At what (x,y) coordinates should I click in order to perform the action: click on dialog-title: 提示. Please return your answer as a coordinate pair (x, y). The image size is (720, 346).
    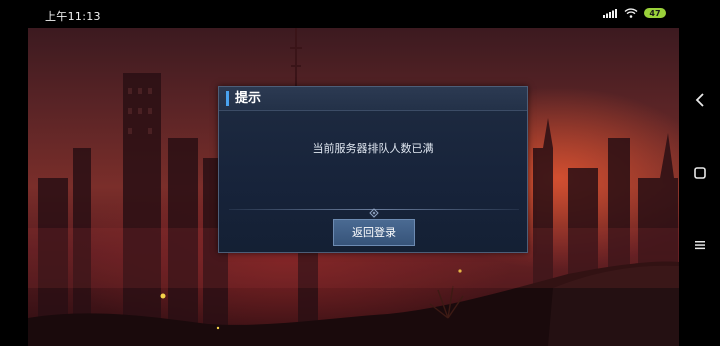
    Looking at the image, I should click on (248, 98).